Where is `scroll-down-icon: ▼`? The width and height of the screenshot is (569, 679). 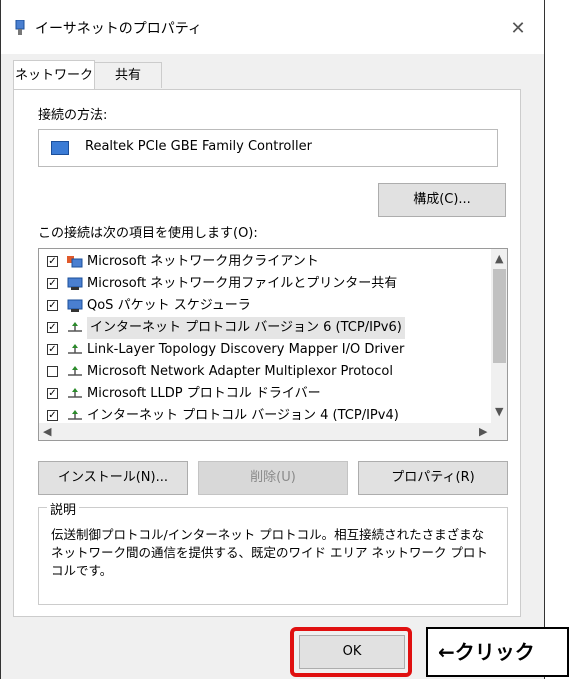
scroll-down-icon: ▼ is located at coordinates (499, 411).